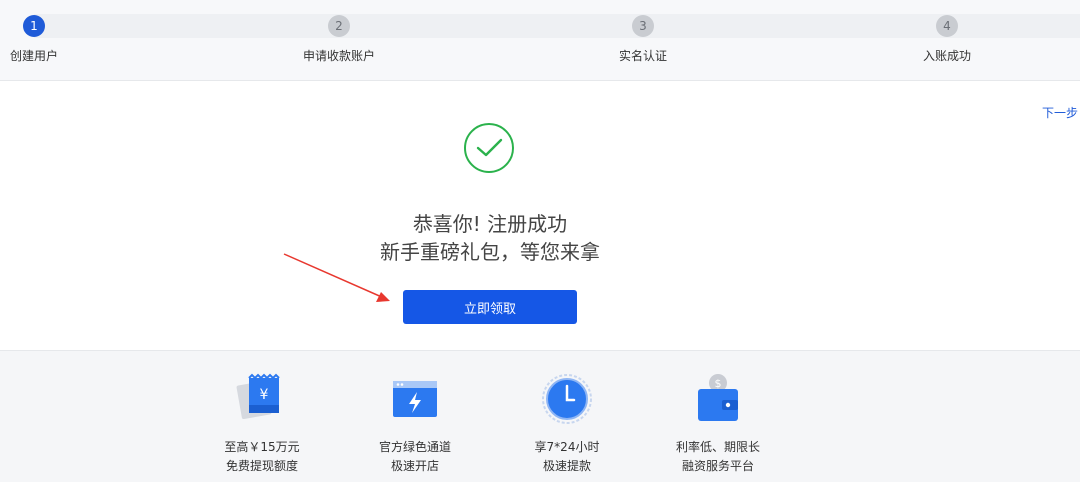 The image size is (1080, 482). What do you see at coordinates (1060, 112) in the screenshot?
I see `next-step-link: 下一步` at bounding box center [1060, 112].